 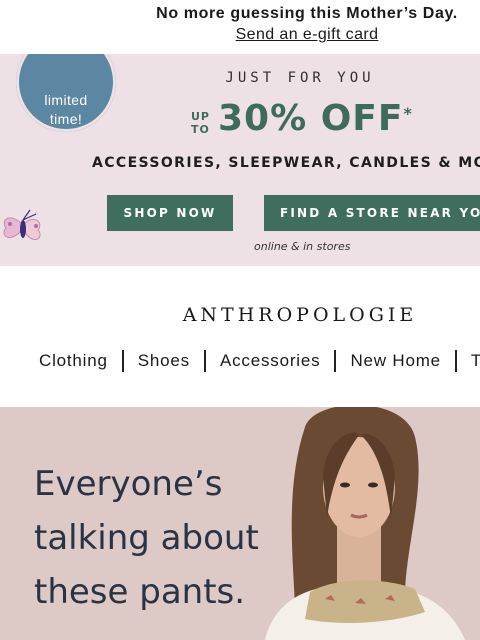 What do you see at coordinates (372, 213) in the screenshot?
I see `find-store-button: FIND A STORE NEAR YOU` at bounding box center [372, 213].